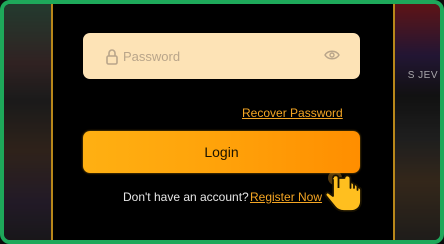 The image size is (444, 244). Describe the element at coordinates (343, 191) in the screenshot. I see `hand-pointer-icon` at that location.